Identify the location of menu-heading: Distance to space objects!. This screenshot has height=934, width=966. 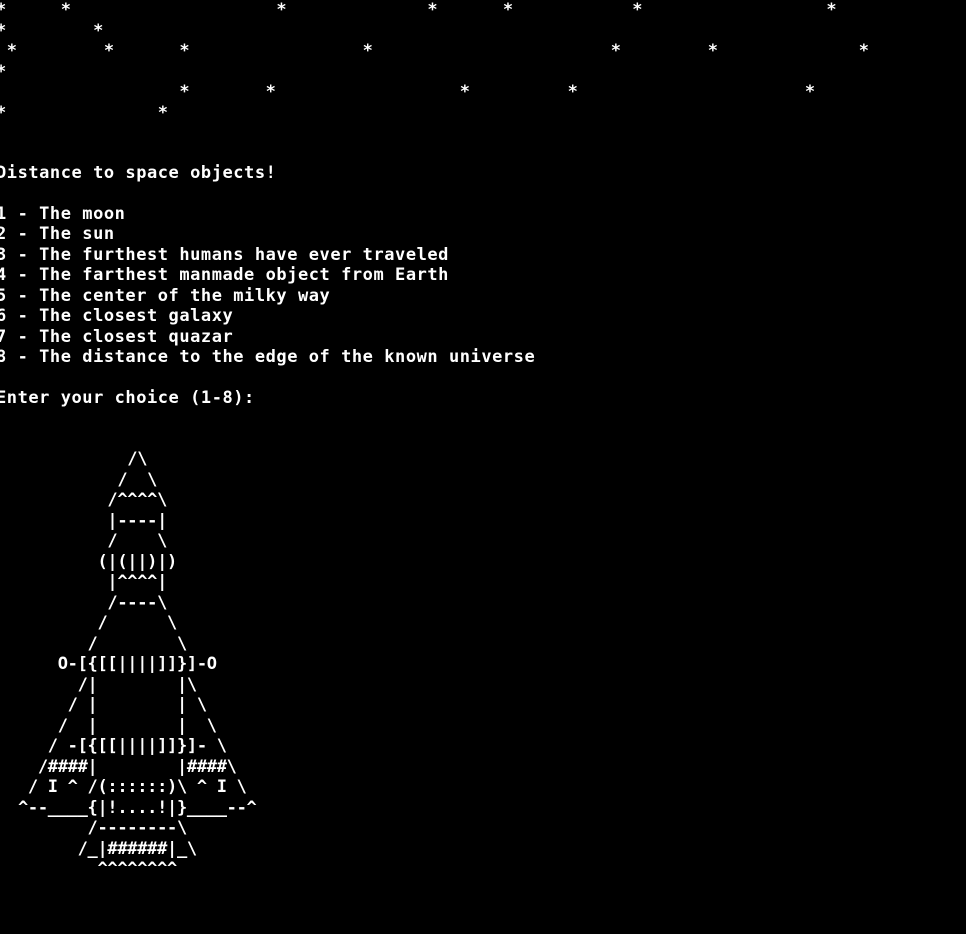
(138, 173).